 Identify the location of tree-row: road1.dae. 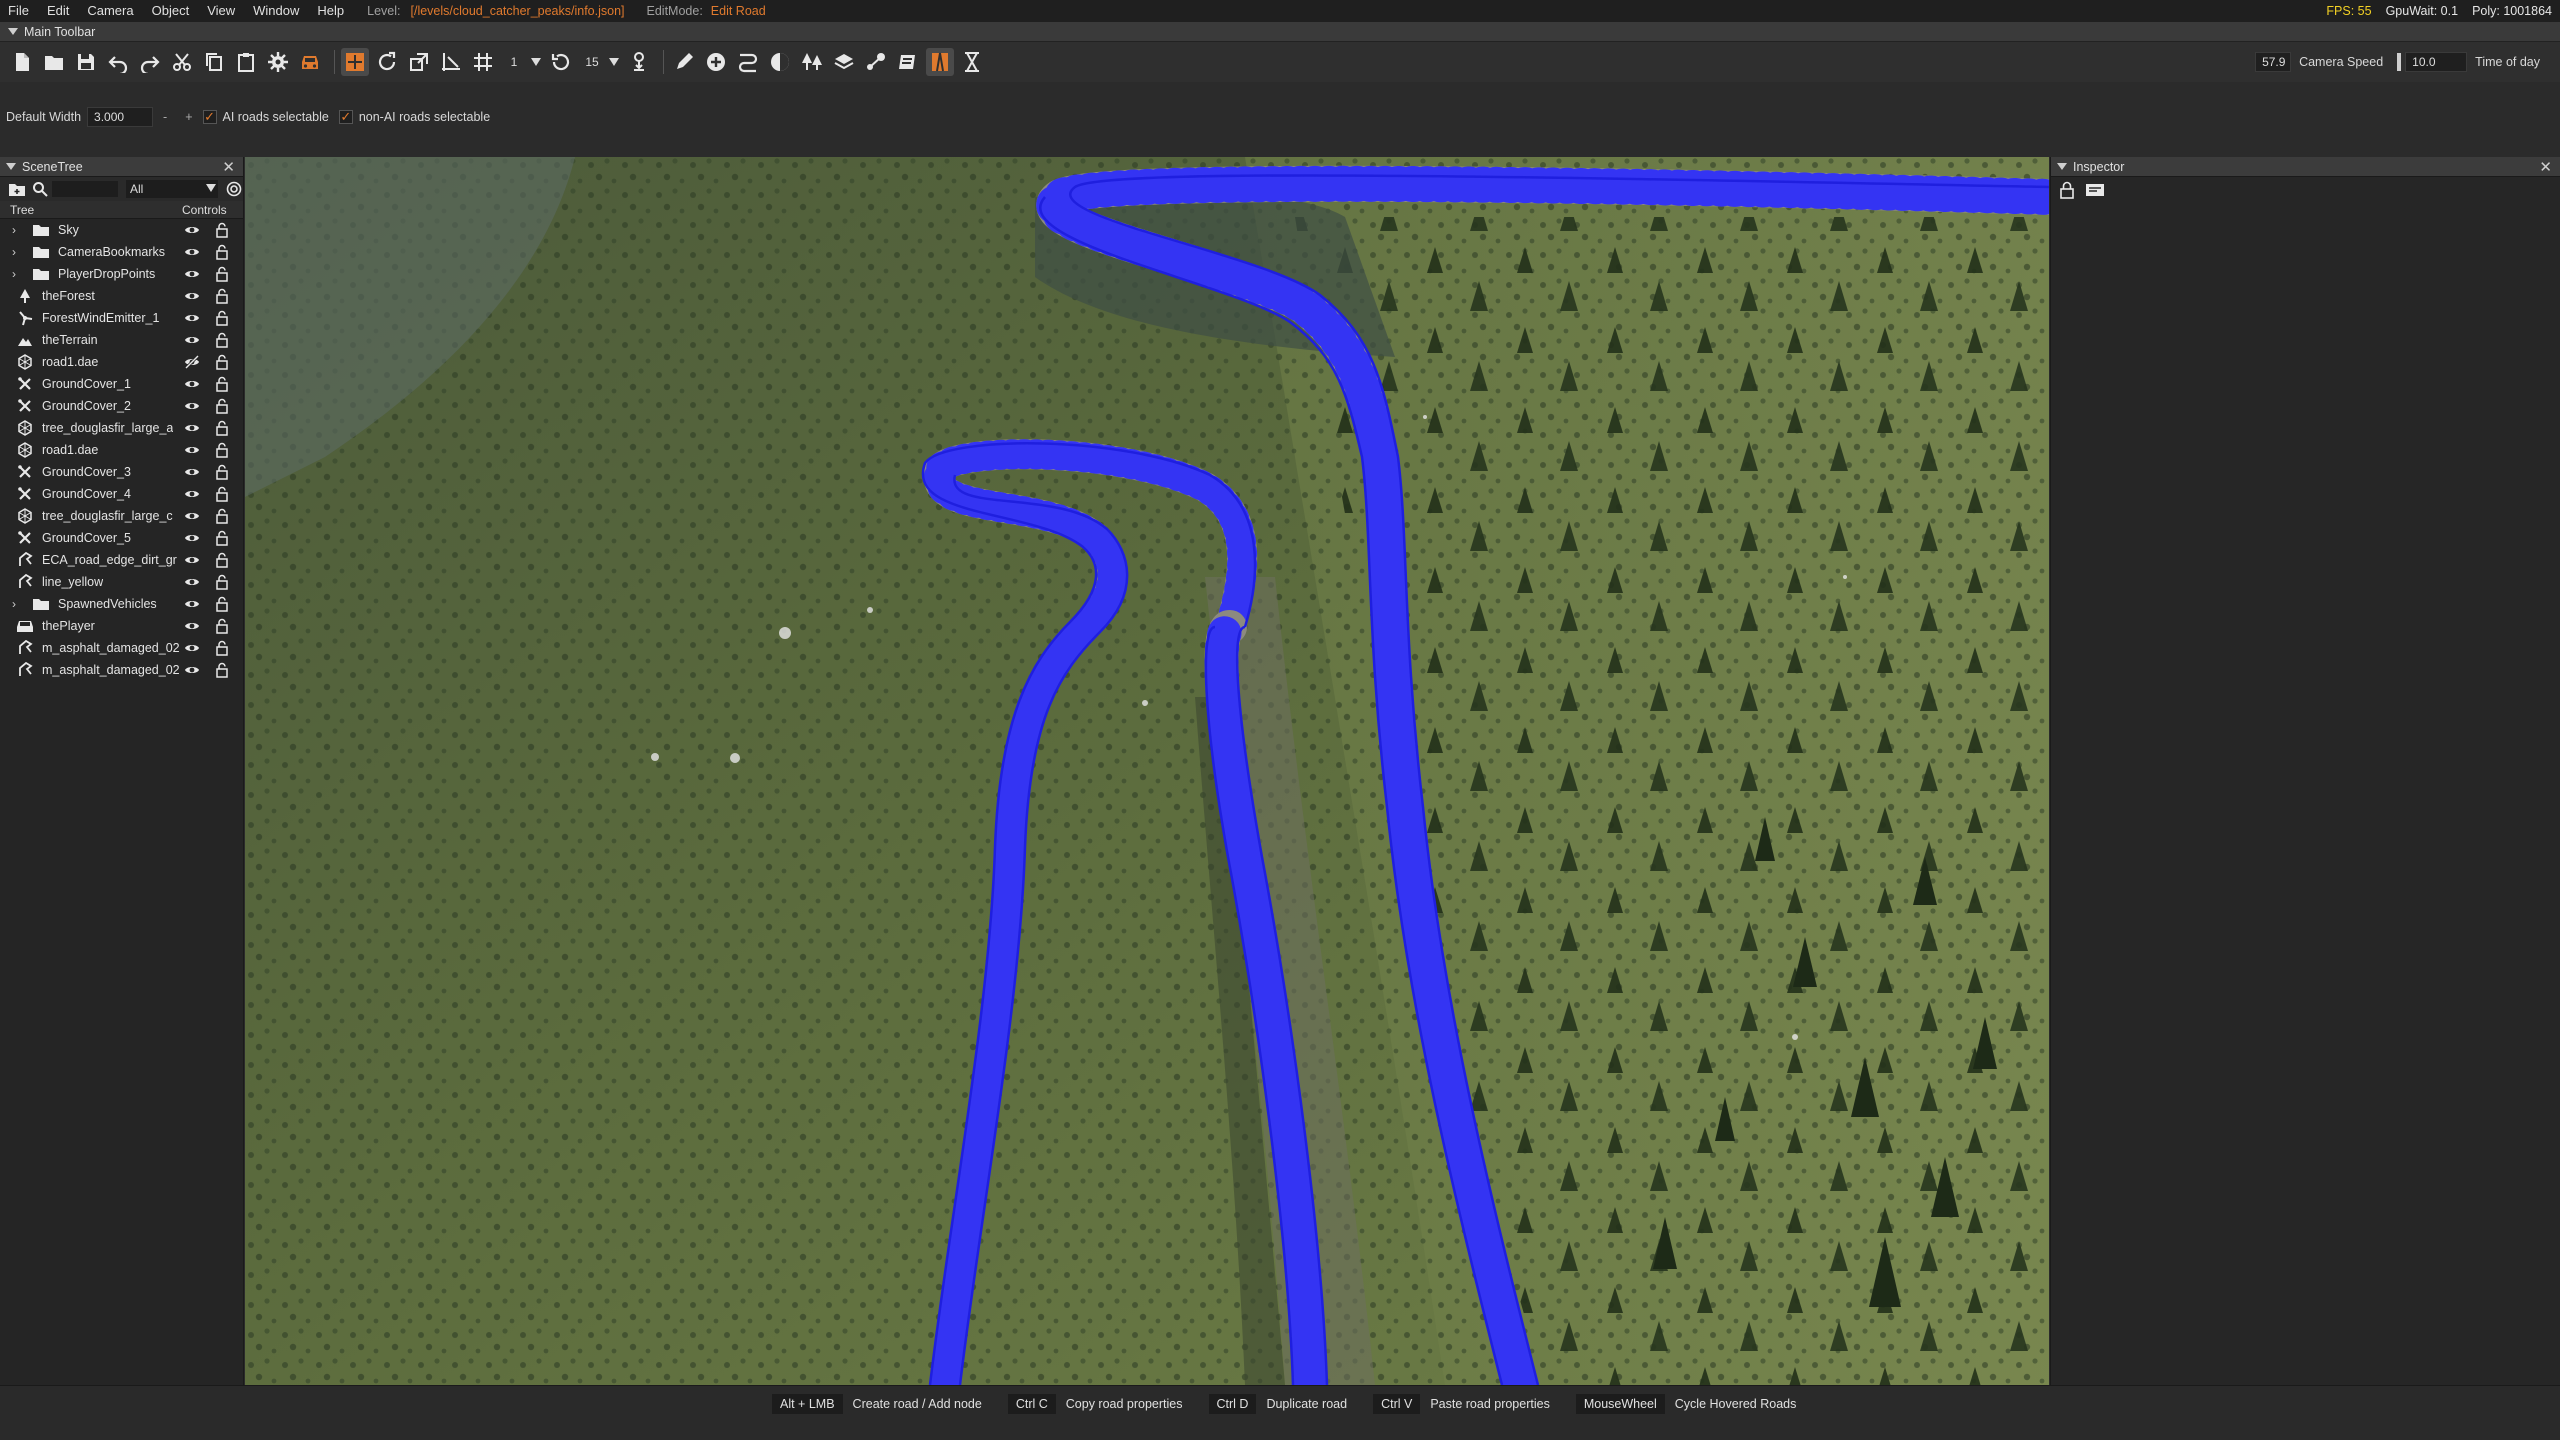
(121, 362).